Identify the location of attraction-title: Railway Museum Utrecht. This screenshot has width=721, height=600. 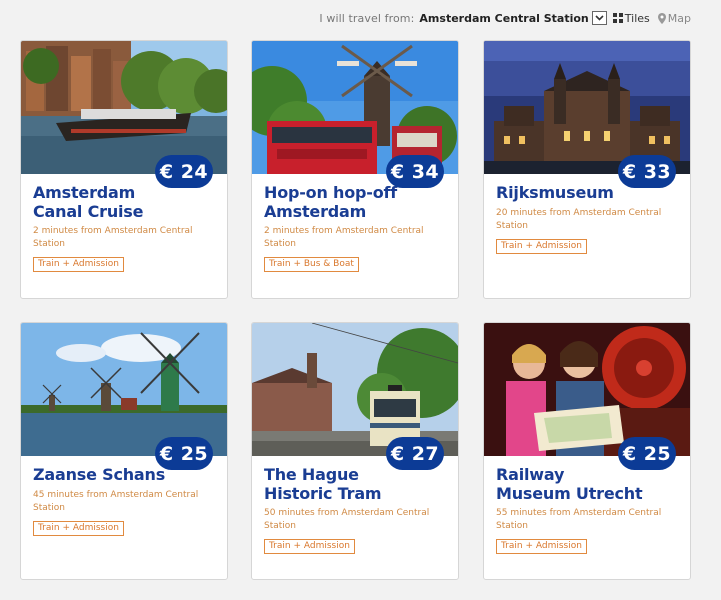
(587, 484).